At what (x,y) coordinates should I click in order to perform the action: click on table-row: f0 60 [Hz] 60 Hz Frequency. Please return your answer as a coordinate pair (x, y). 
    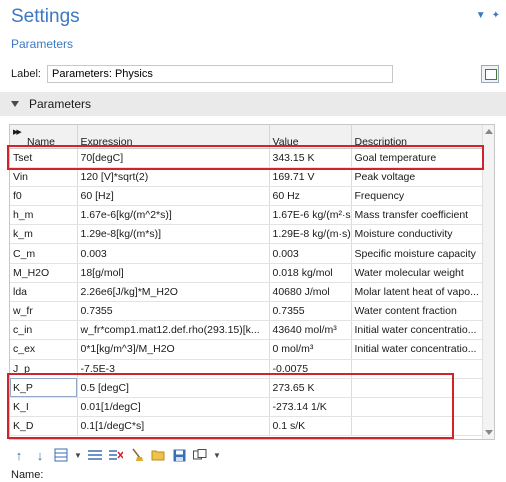
    Looking at the image, I should click on (247, 196).